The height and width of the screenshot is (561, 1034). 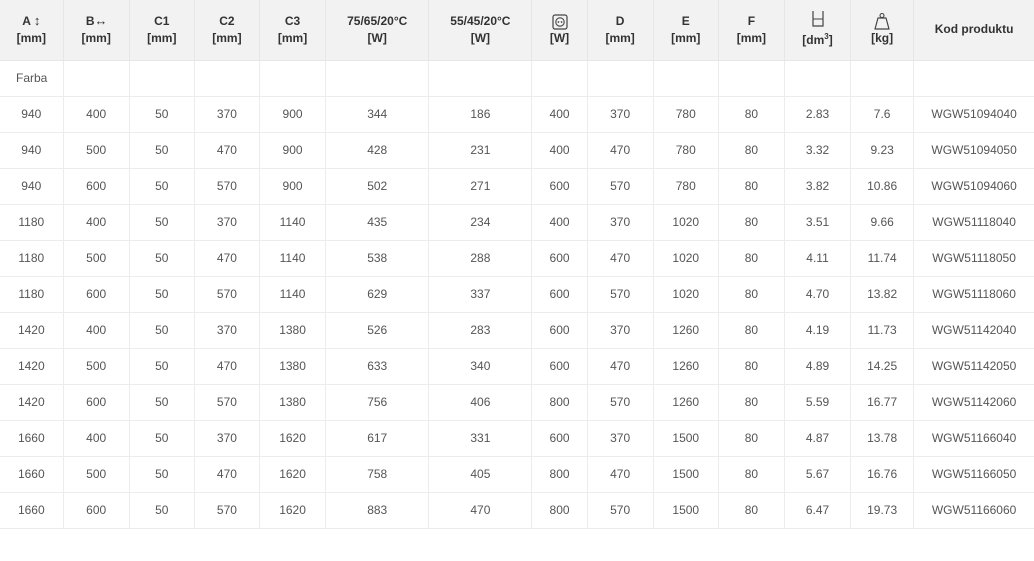 What do you see at coordinates (882, 474) in the screenshot?
I see `cell-w: 16.76` at bounding box center [882, 474].